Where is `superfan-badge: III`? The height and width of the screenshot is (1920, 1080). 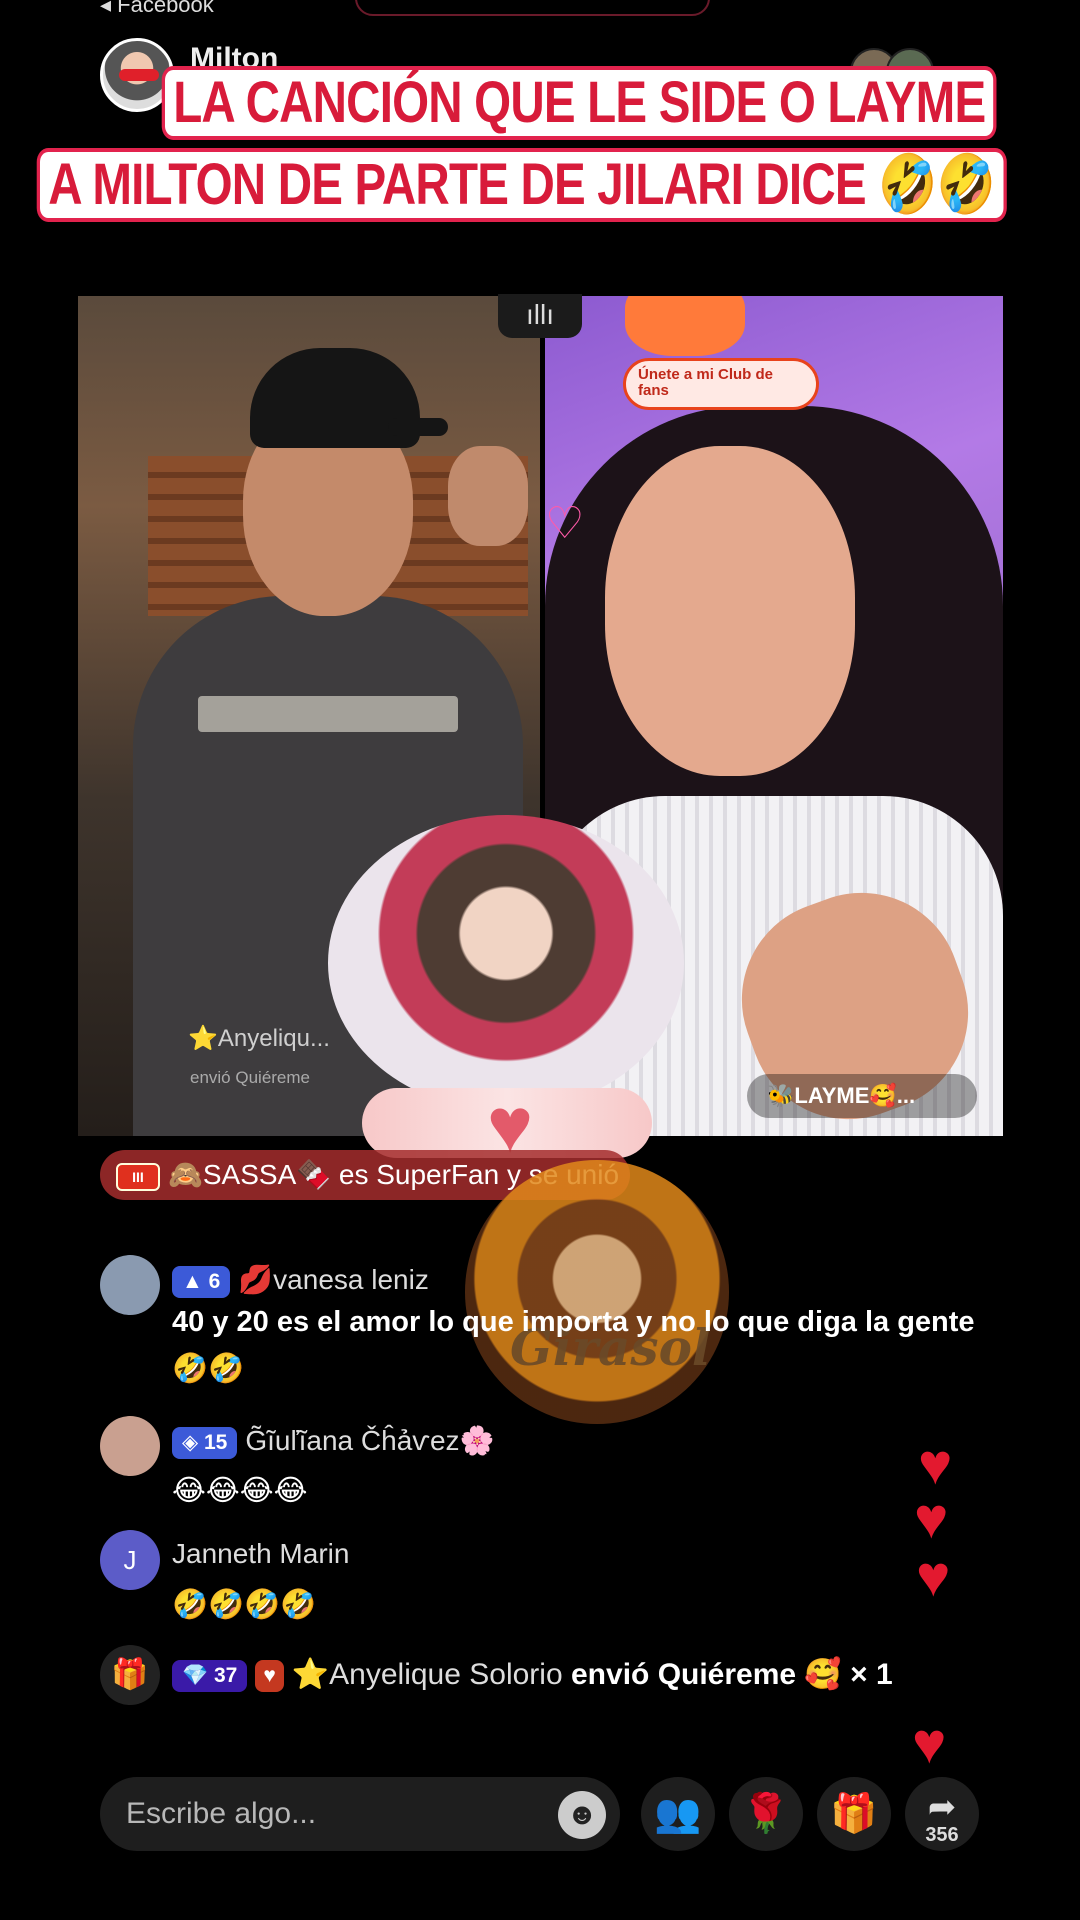
superfan-badge: III is located at coordinates (138, 1176).